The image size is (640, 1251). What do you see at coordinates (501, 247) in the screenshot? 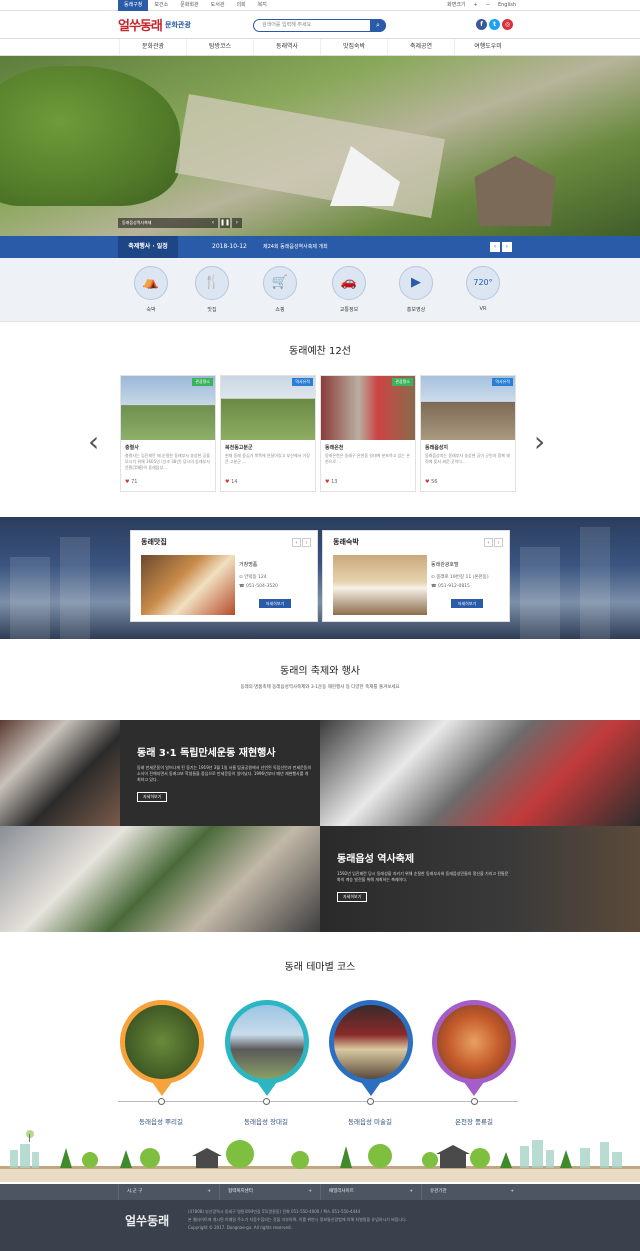
I see `notice-arrows: ‹ ›` at bounding box center [501, 247].